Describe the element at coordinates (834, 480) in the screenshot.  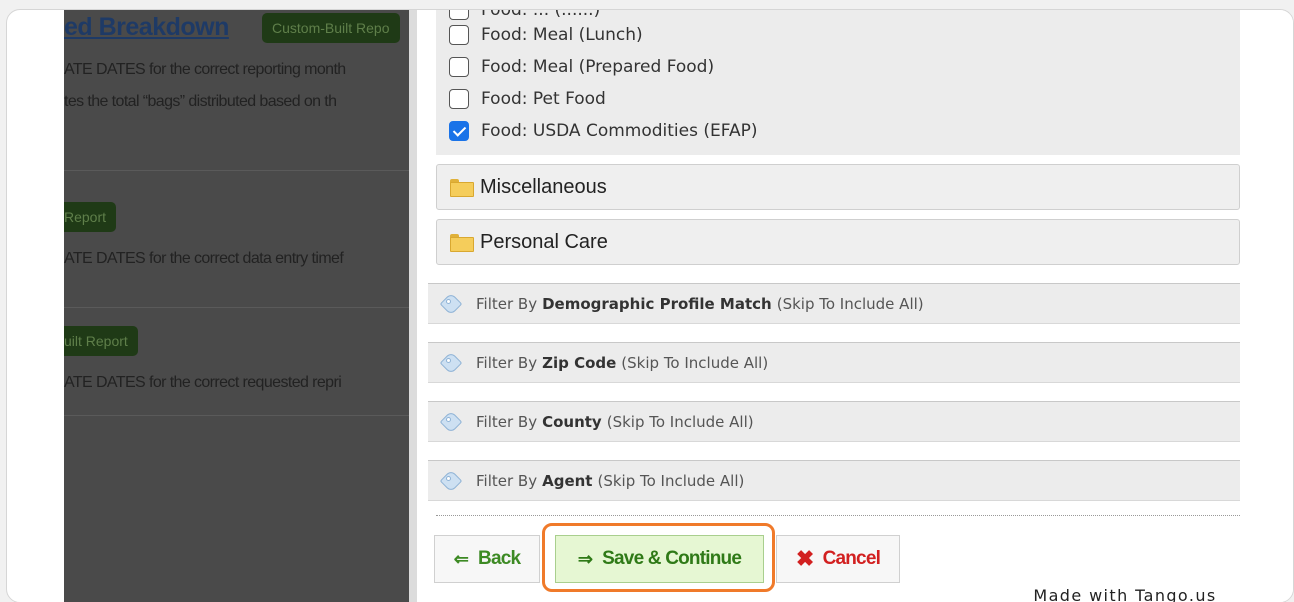
I see `filter-agent: Filter By Agent (Skip To Include All)` at that location.